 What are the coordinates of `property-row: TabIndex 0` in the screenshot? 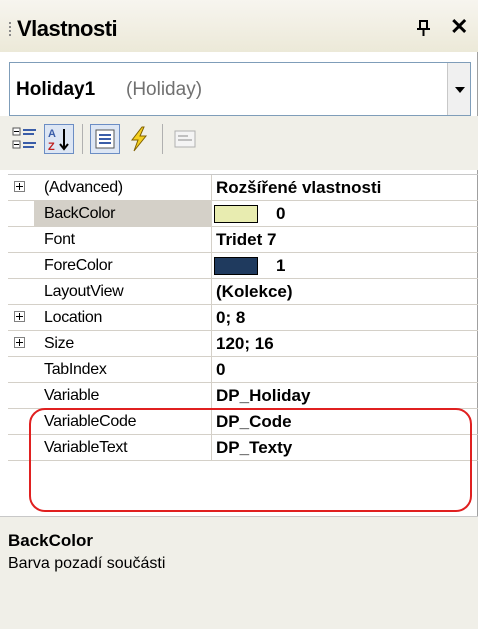 It's located at (243, 370).